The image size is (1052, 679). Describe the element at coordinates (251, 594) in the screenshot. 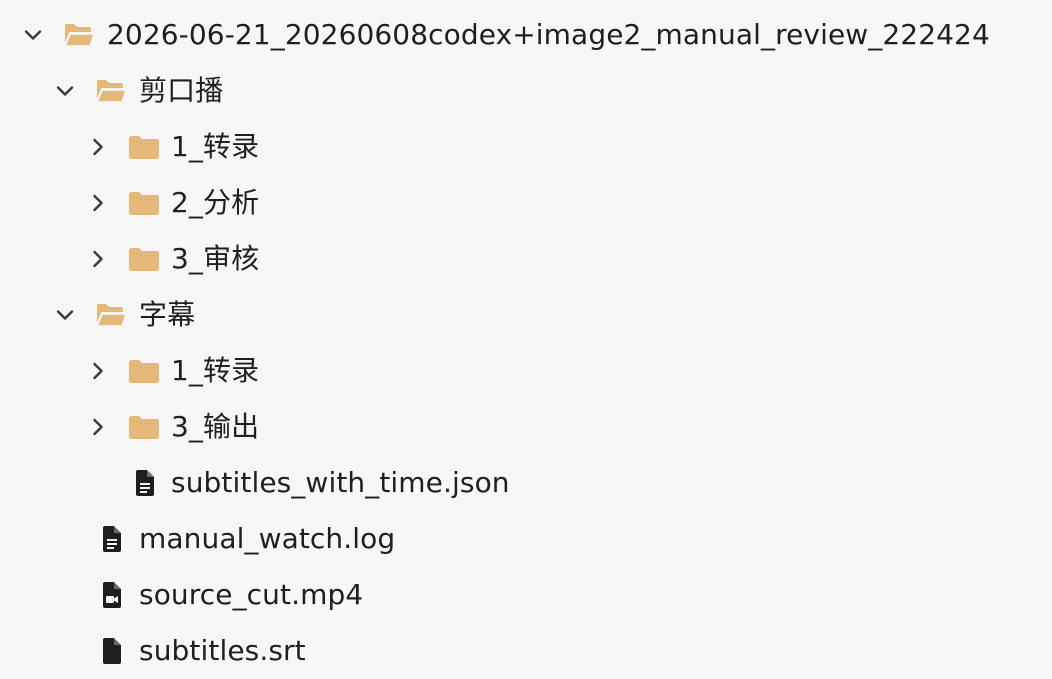

I see `tree-item-label: source_cut.mp4` at that location.